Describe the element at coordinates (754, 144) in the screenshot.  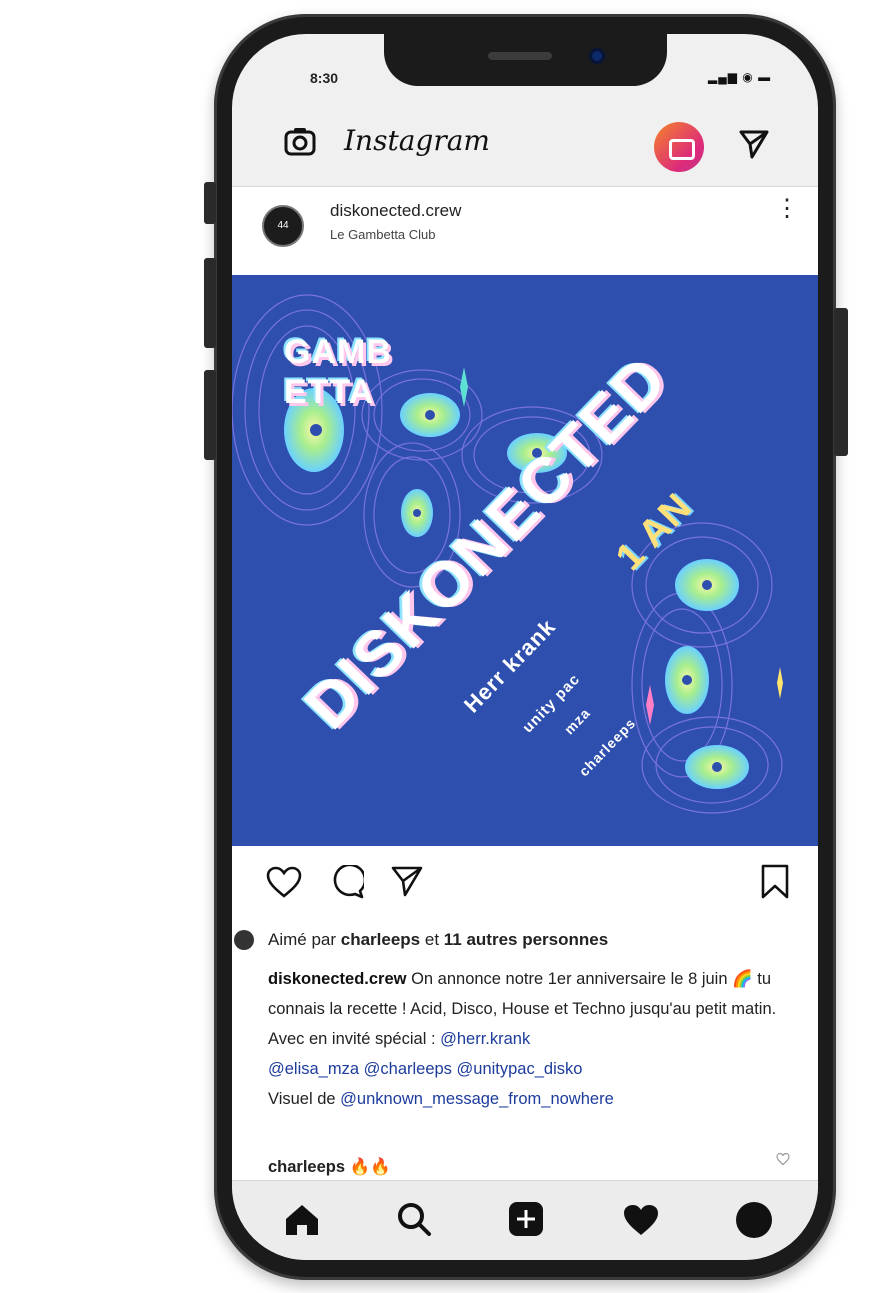
I see `direct-message-icon` at that location.